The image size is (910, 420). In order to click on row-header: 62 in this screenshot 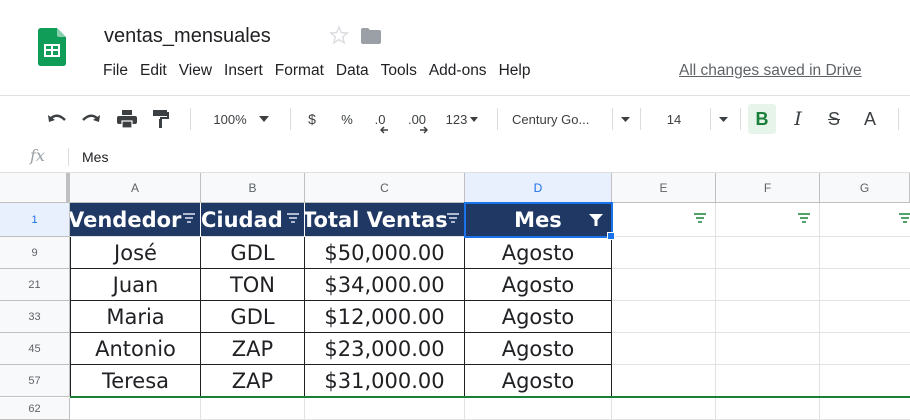, I will do `click(35, 409)`.